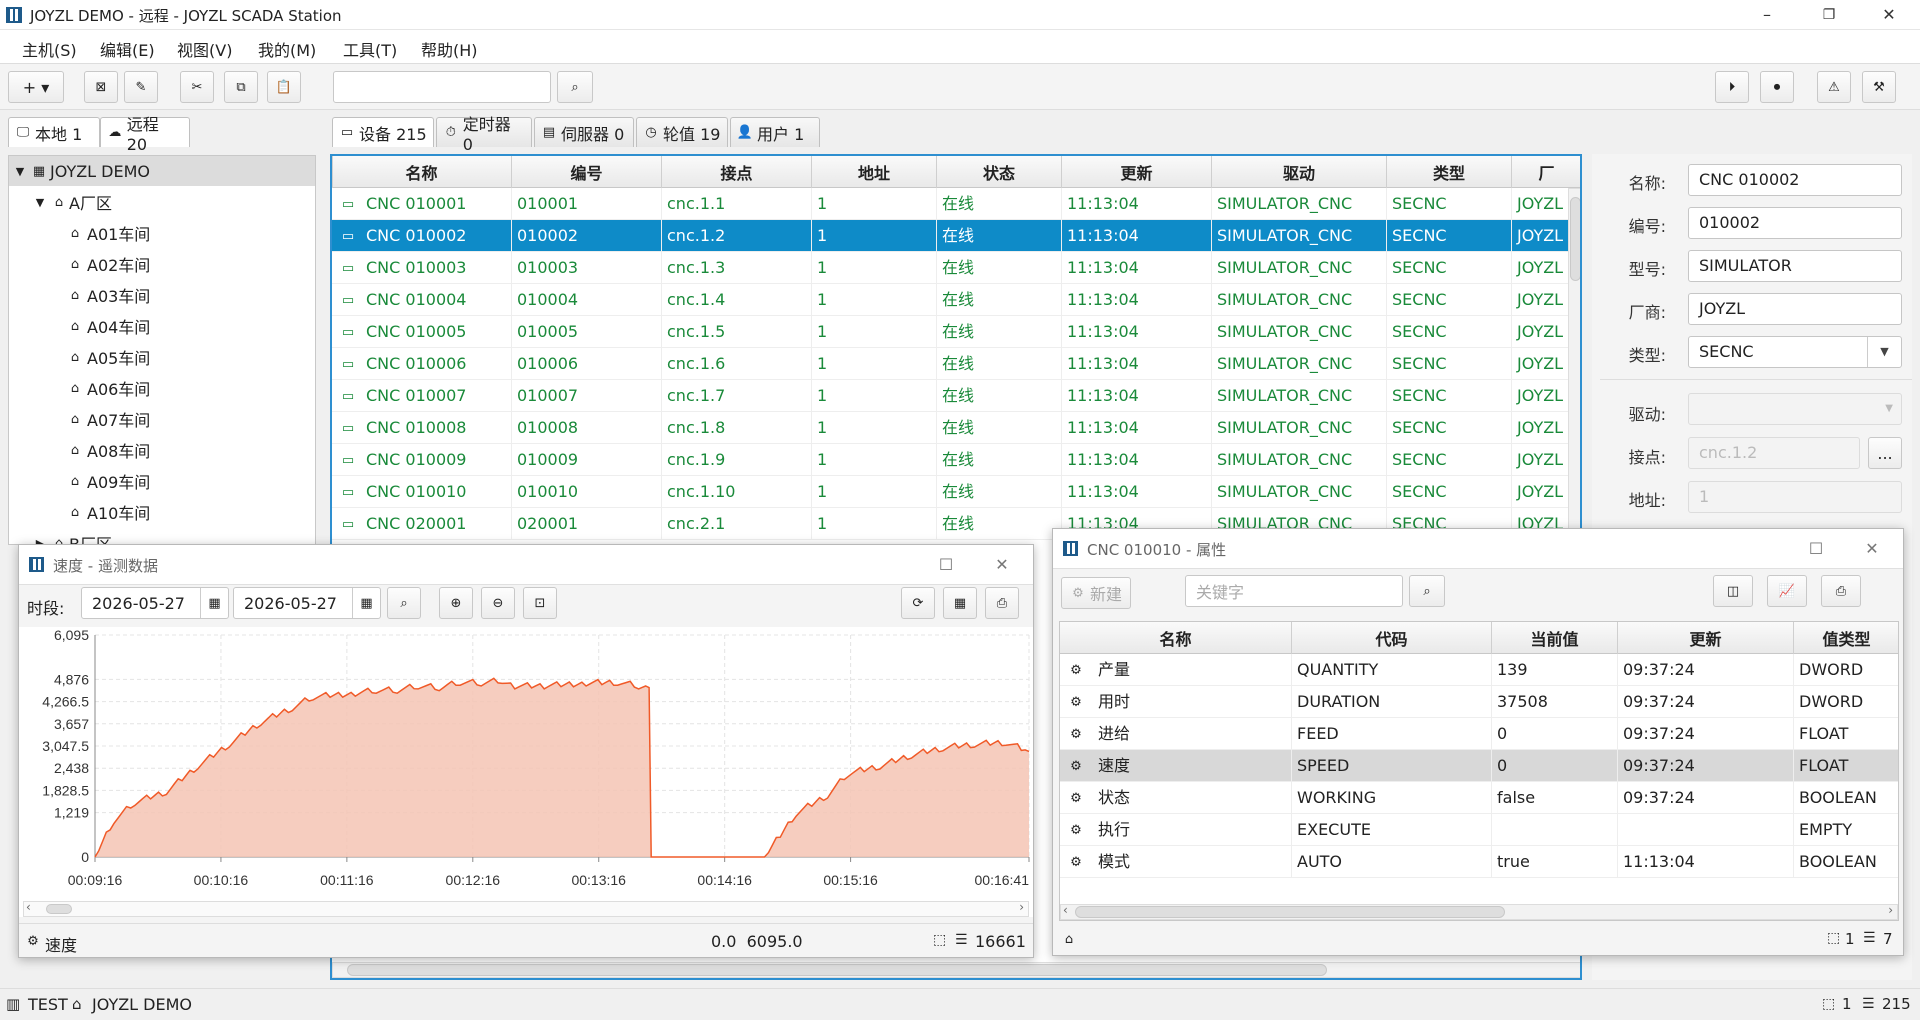  I want to click on tree-workshop: ⌂ A01车间, so click(162, 233).